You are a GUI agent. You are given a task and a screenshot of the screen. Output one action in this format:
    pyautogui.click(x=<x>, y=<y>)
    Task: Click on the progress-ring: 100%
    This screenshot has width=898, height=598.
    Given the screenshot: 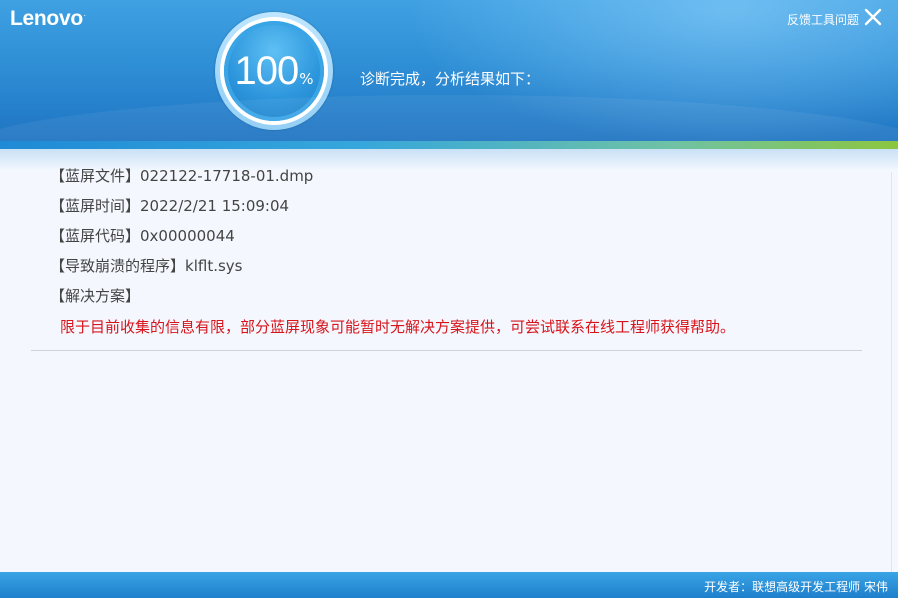 What is the action you would take?
    pyautogui.click(x=274, y=71)
    